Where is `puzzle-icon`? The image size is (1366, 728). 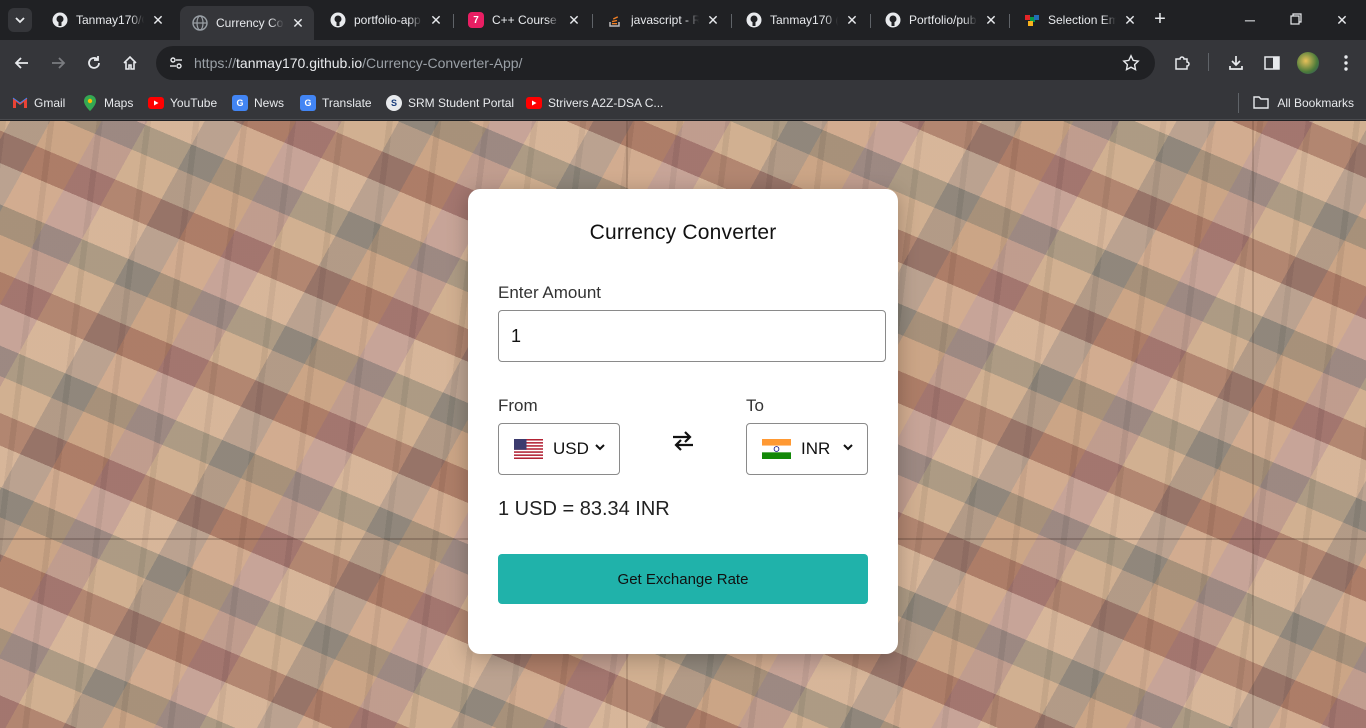 puzzle-icon is located at coordinates (1182, 63).